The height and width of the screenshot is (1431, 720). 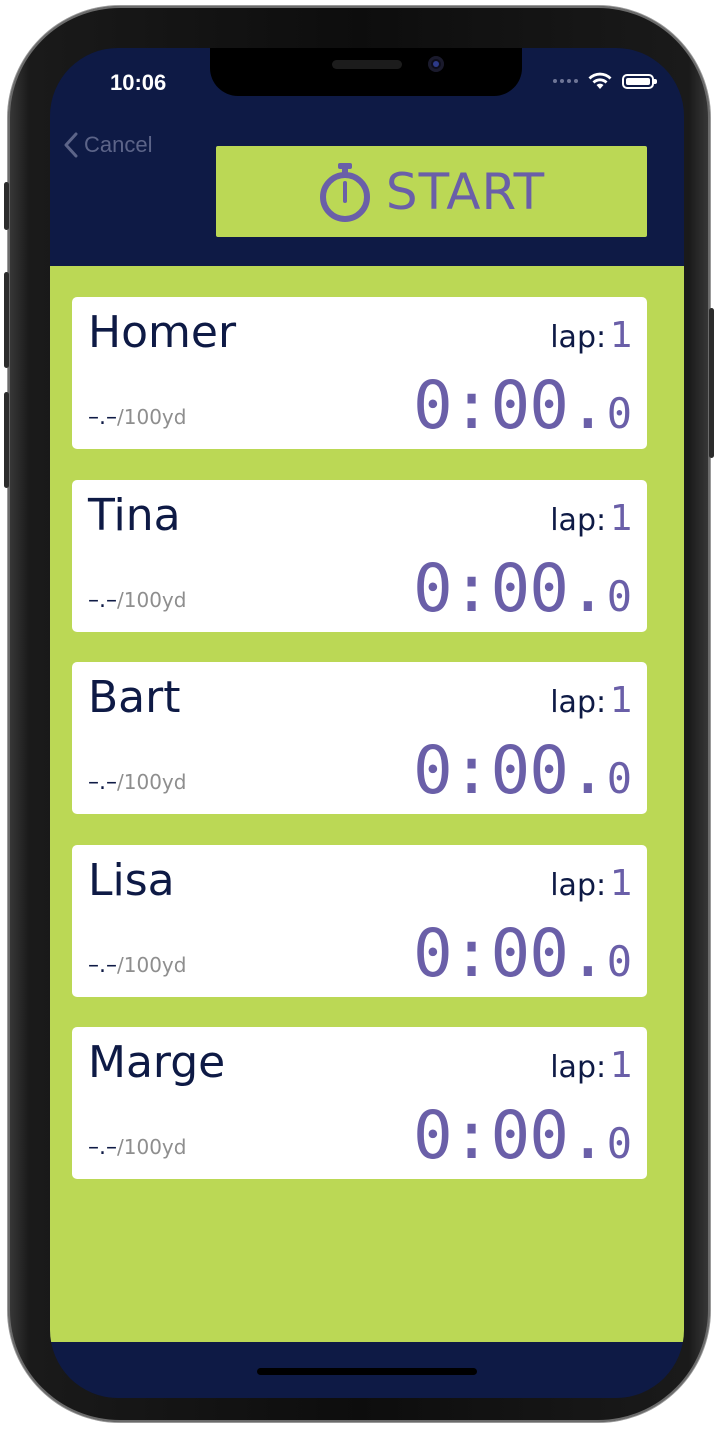 What do you see at coordinates (359, 921) in the screenshot?
I see `swimmer-card: Lisa lap: 1 –.–/100yd 0:00. 0` at bounding box center [359, 921].